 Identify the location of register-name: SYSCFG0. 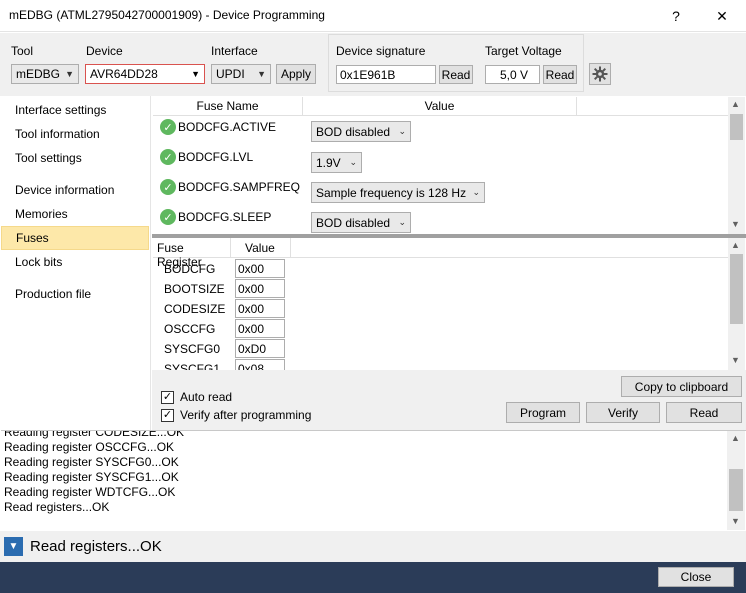
(192, 349).